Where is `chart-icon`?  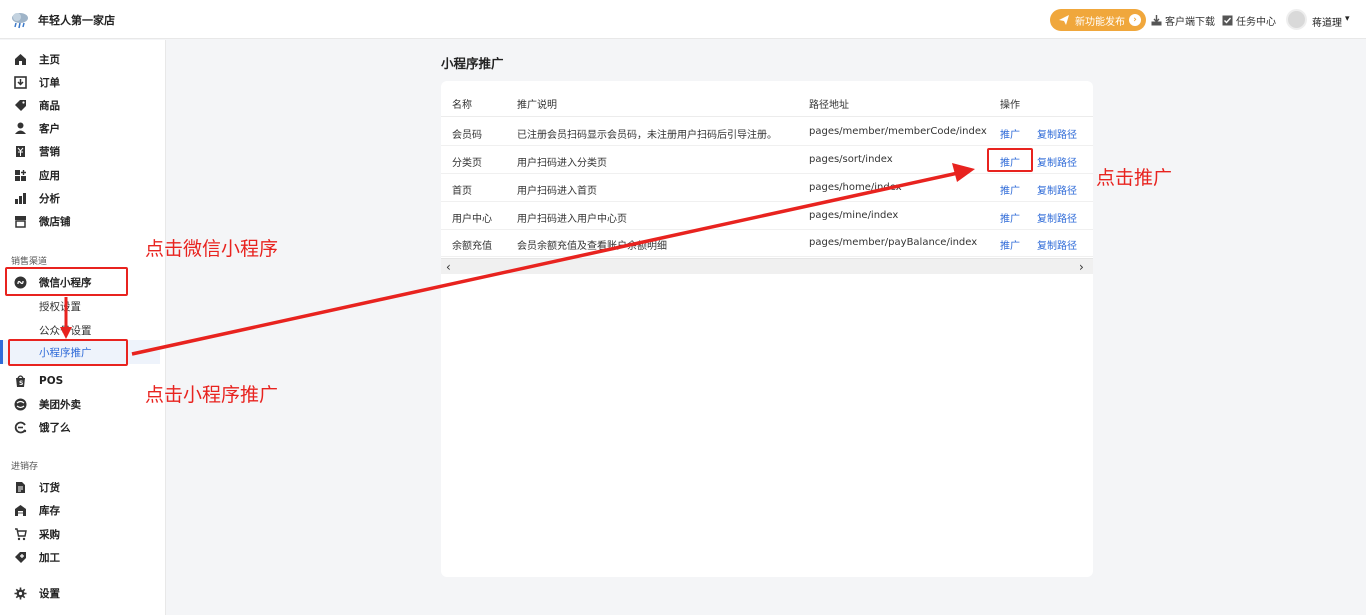
chart-icon is located at coordinates (20, 198).